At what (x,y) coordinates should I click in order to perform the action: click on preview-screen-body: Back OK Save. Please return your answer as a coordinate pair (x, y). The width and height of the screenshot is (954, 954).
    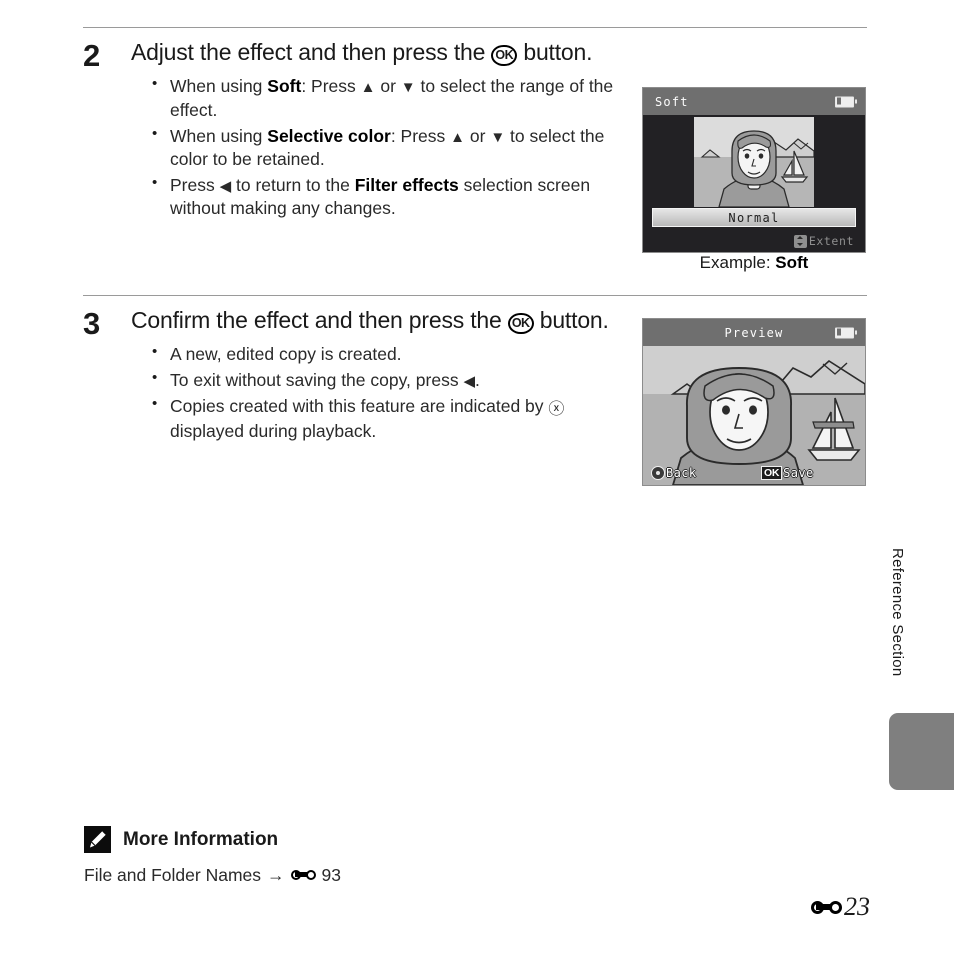
    Looking at the image, I should click on (754, 415).